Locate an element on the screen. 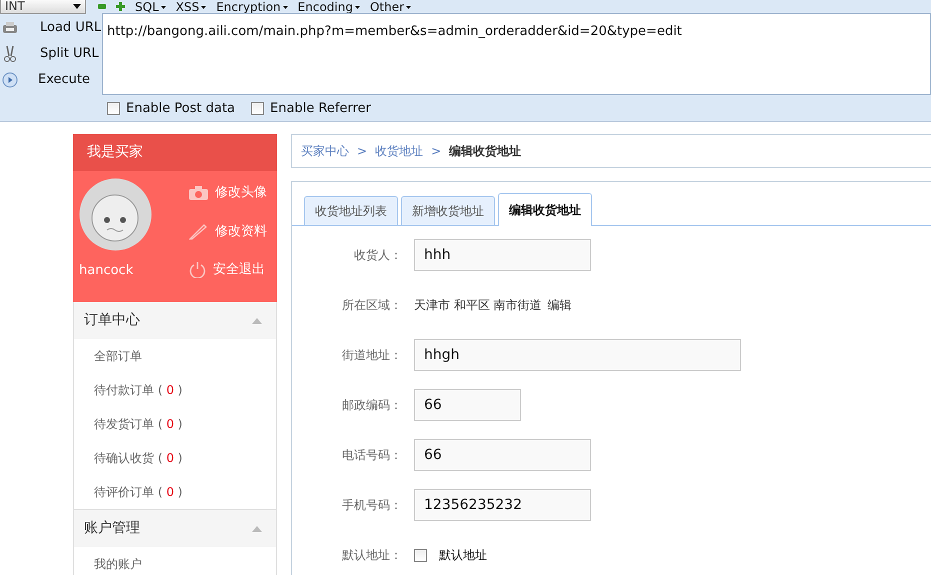  edit-link: 编辑 is located at coordinates (560, 305).